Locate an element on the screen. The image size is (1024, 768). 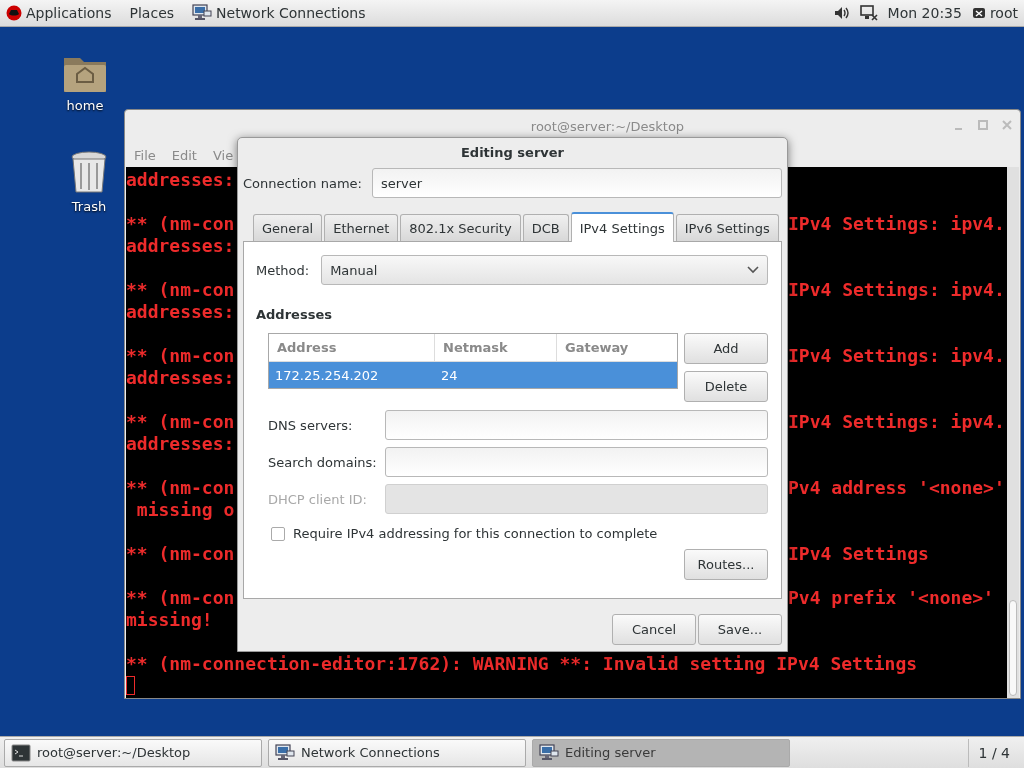
terminal-line: Pv4 prefix '<none>' is located at coordinates (891, 597).